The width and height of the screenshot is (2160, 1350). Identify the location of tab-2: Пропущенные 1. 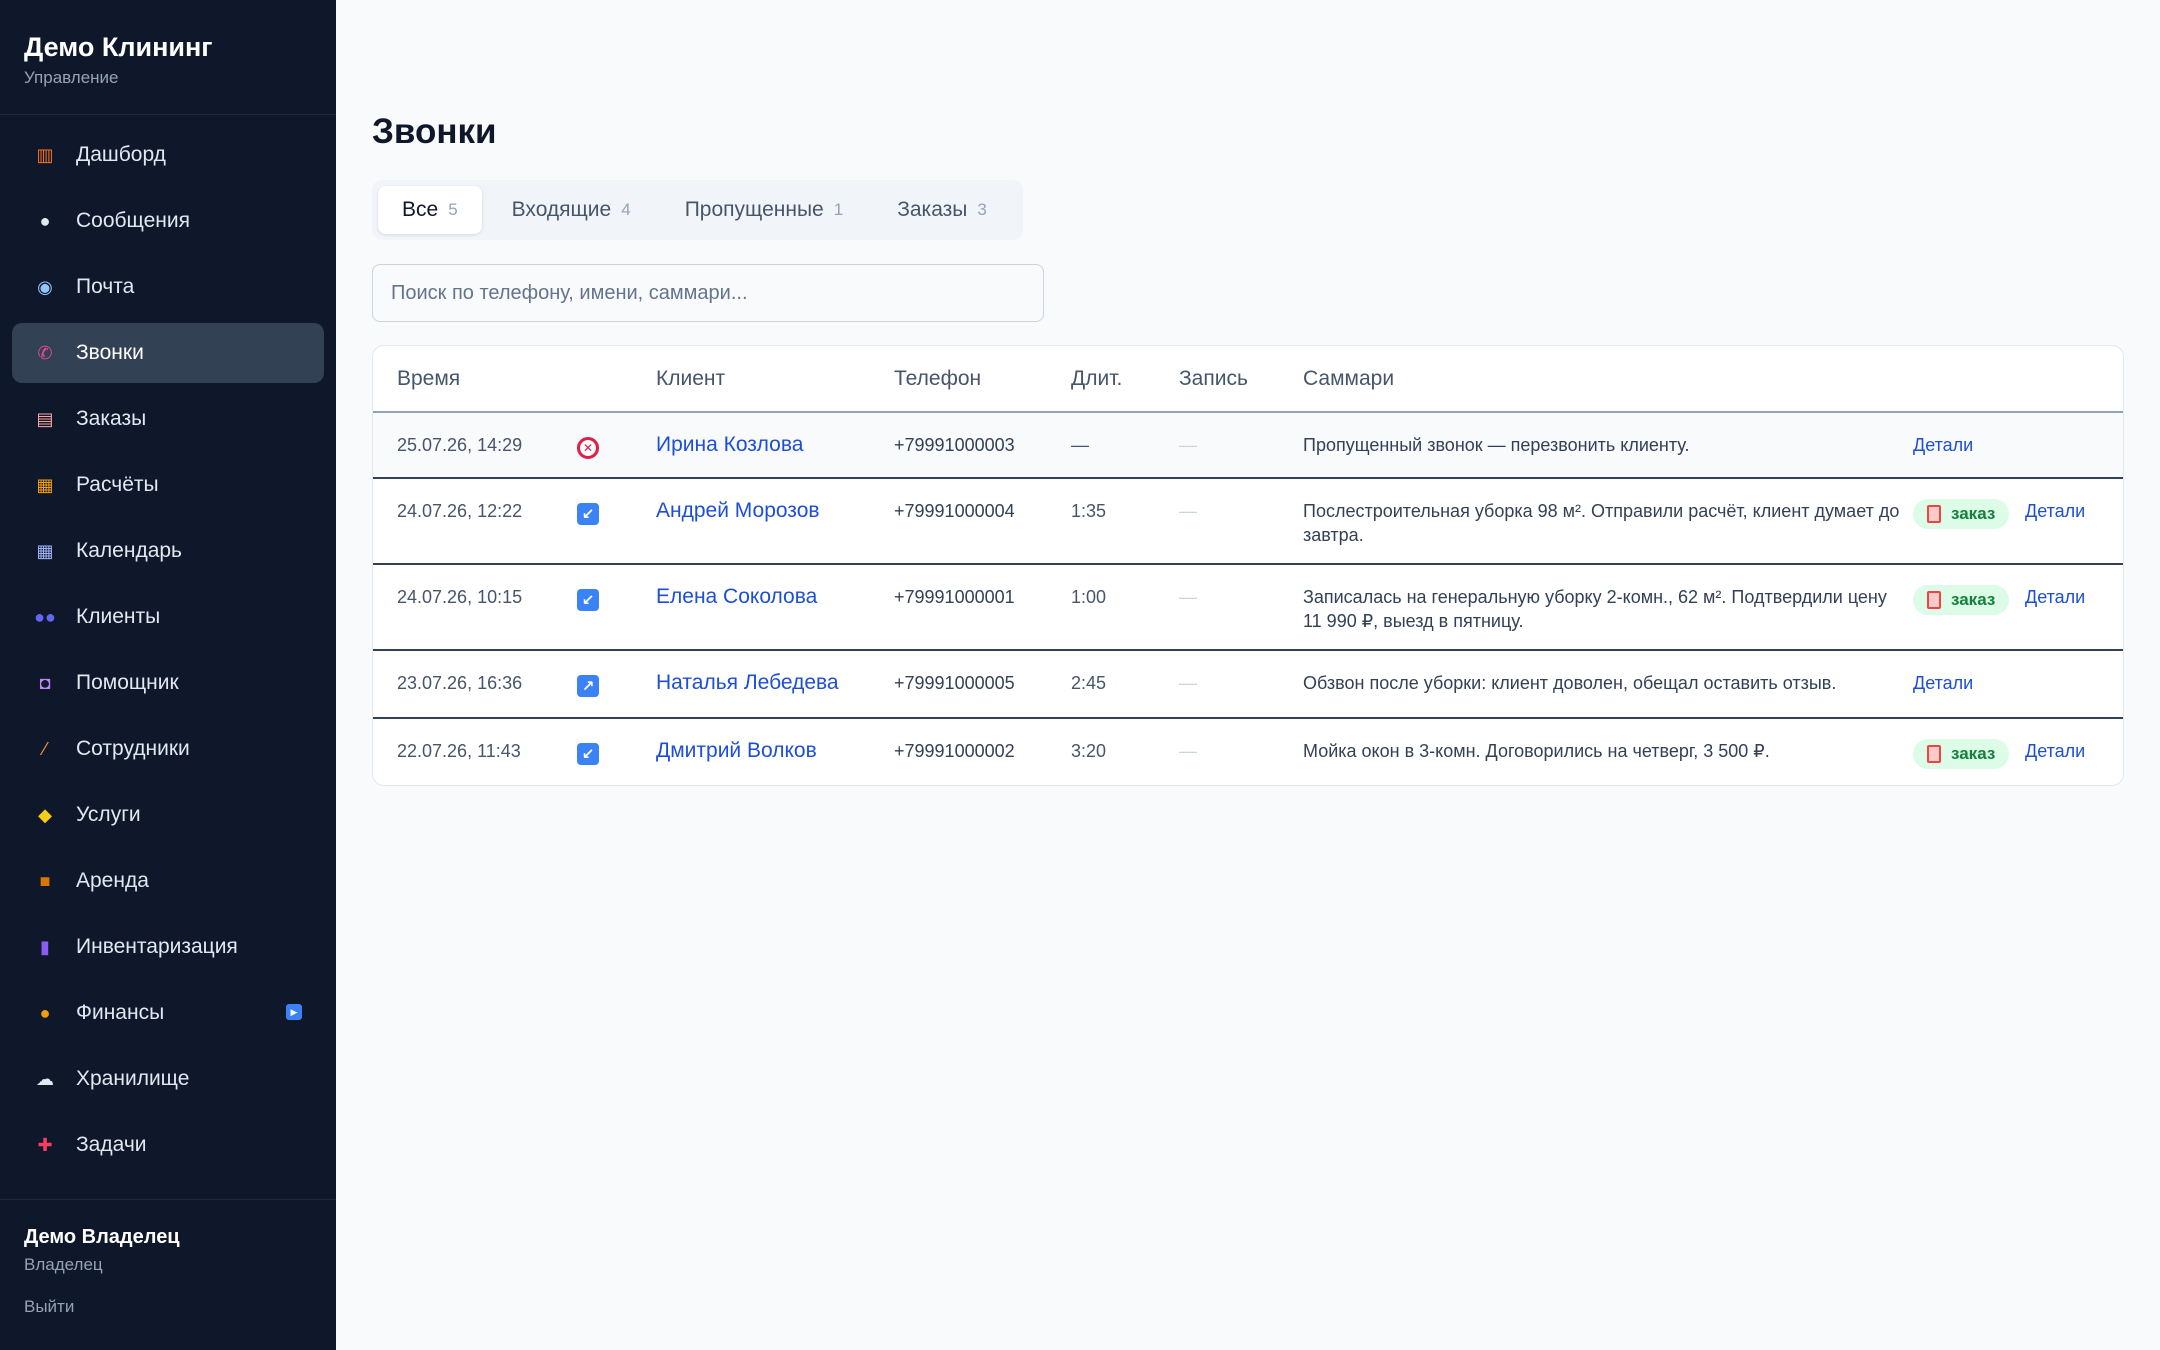
(764, 210).